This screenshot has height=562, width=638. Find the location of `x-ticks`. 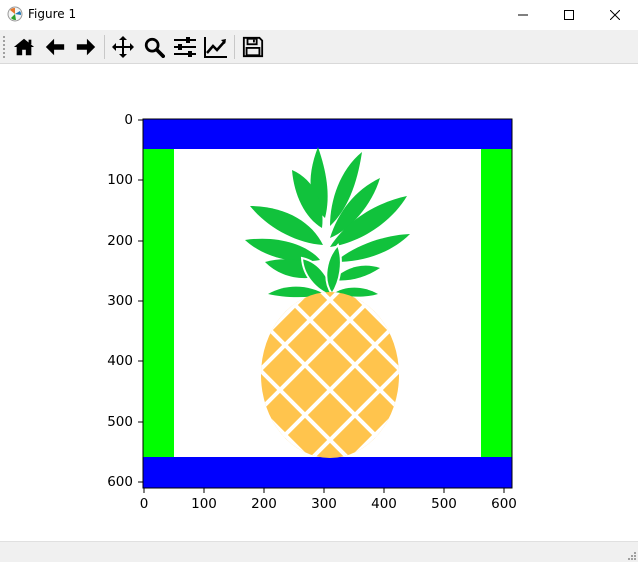

x-ticks is located at coordinates (324, 490).